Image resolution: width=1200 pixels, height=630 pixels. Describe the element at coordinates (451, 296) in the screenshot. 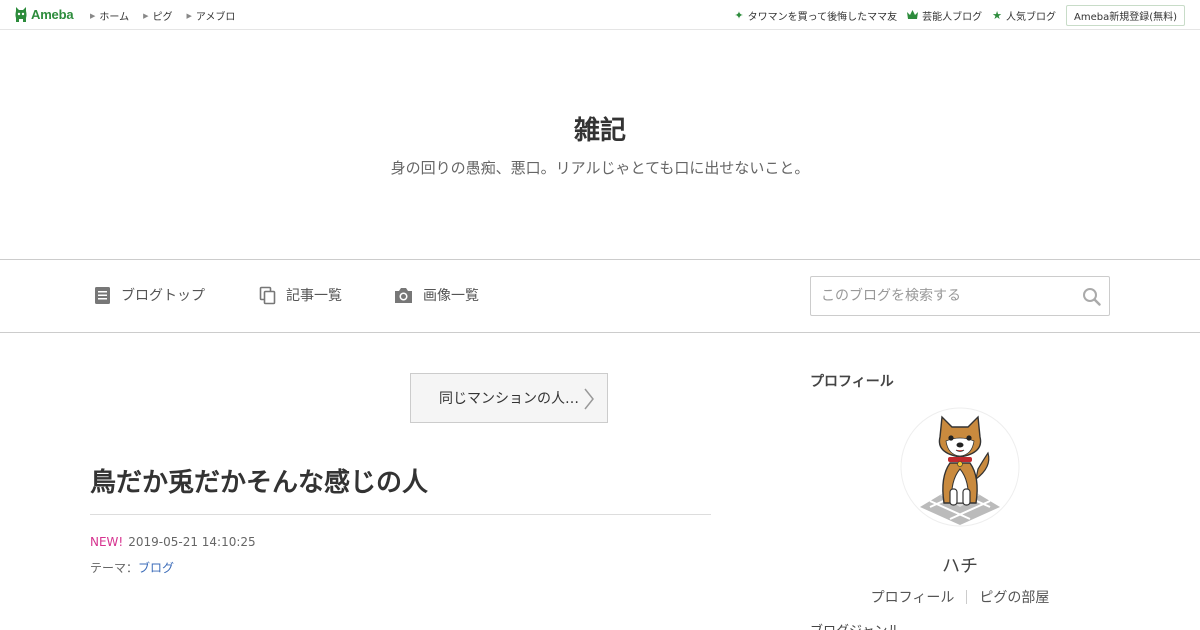

I see `nav-image-list-label: 画像一覧` at that location.